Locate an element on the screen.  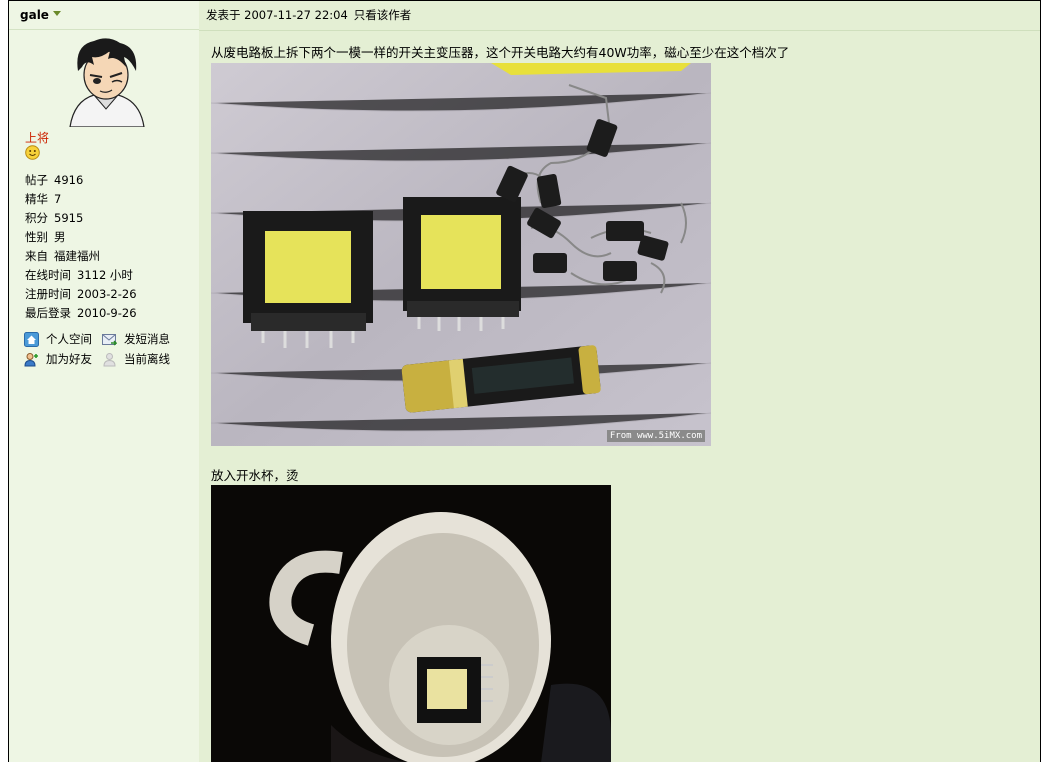
stat-gender: 性别男 is located at coordinates (45, 237).